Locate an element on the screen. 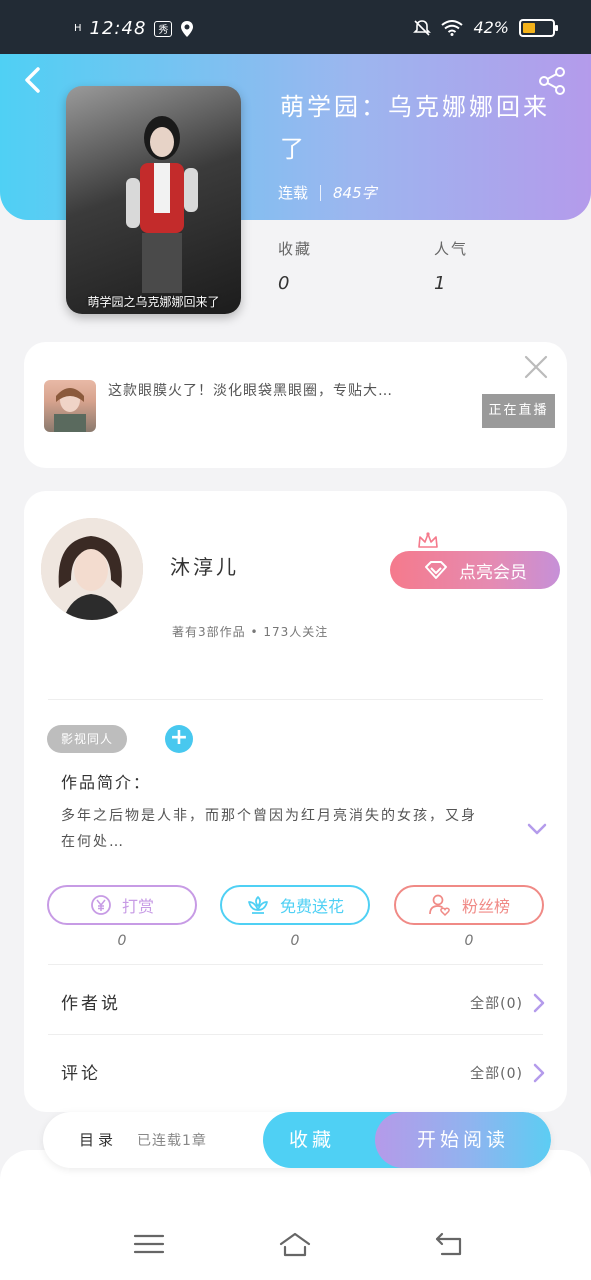 This screenshot has height=1280, width=591. ad-thumbnail is located at coordinates (70, 406).